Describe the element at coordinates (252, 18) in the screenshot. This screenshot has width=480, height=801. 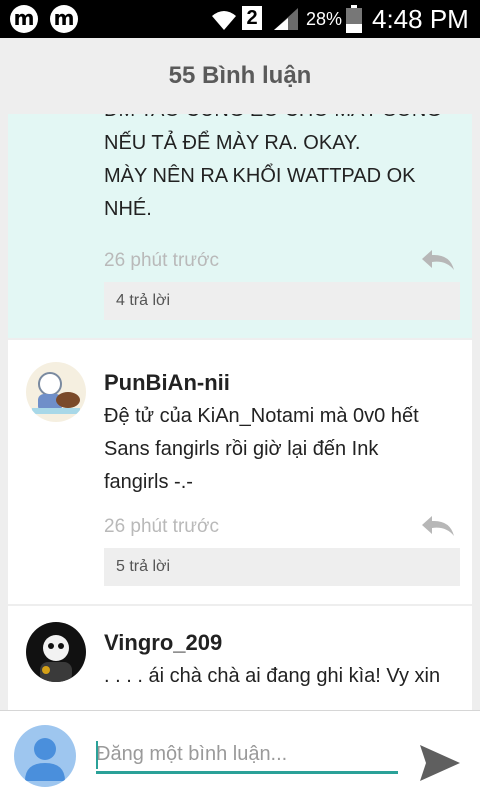
I see `sim-icon: 2` at that location.